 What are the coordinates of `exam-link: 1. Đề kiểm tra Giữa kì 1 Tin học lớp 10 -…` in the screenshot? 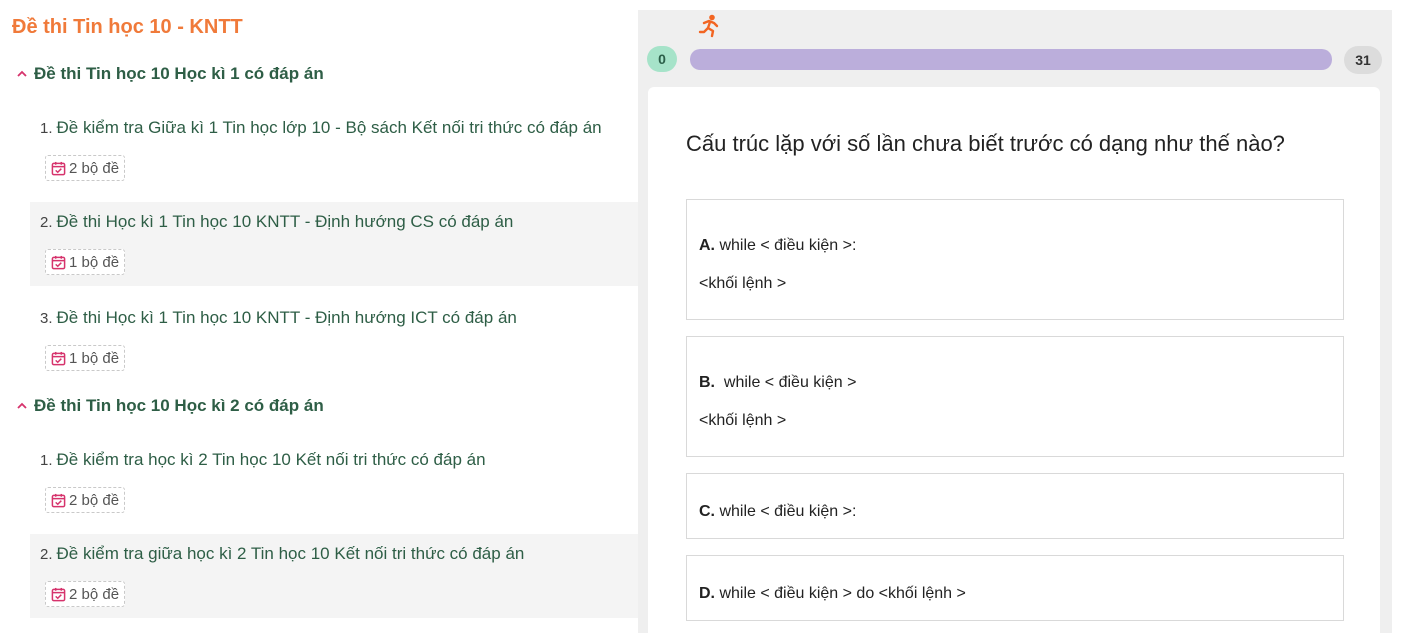 It's located at (321, 128).